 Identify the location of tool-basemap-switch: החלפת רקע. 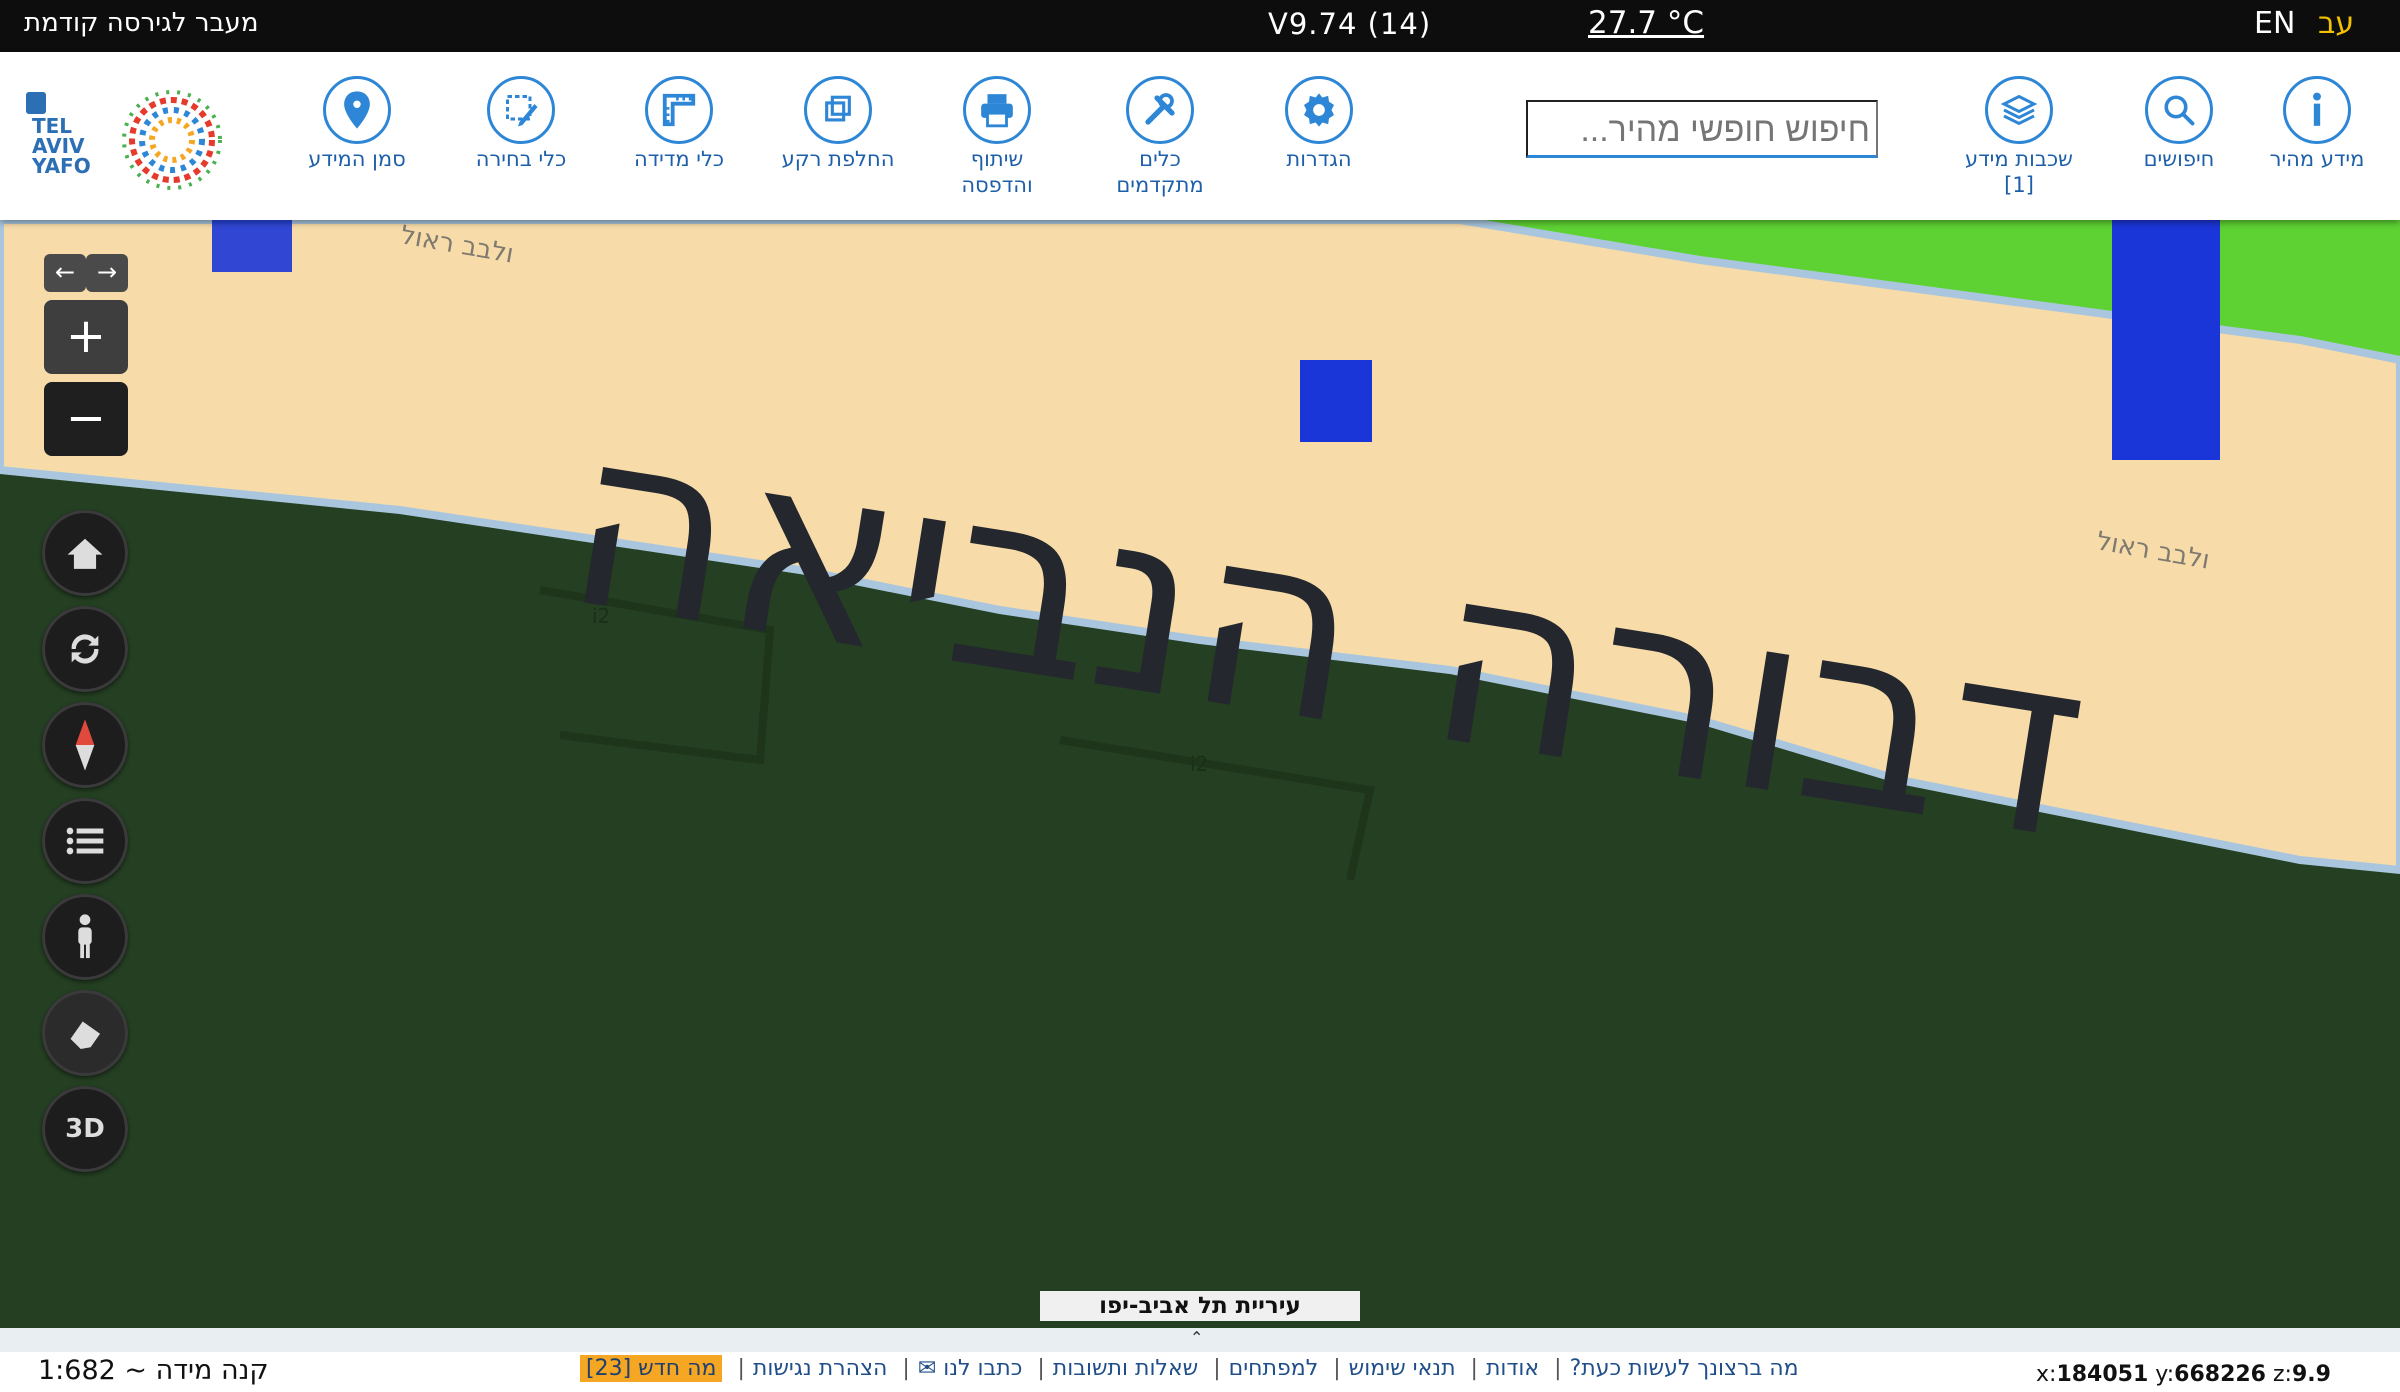
(838, 124).